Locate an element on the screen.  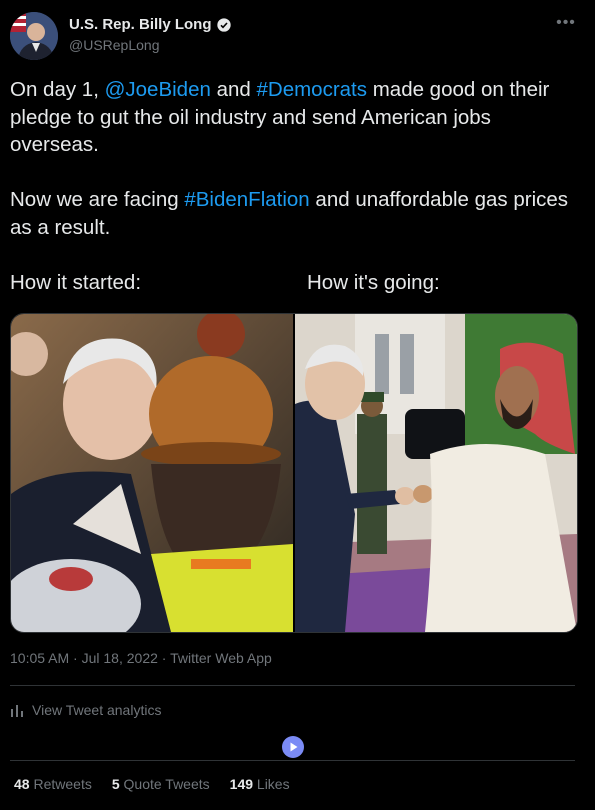
caption-how-its-going: How it's going: is located at coordinates (373, 282).